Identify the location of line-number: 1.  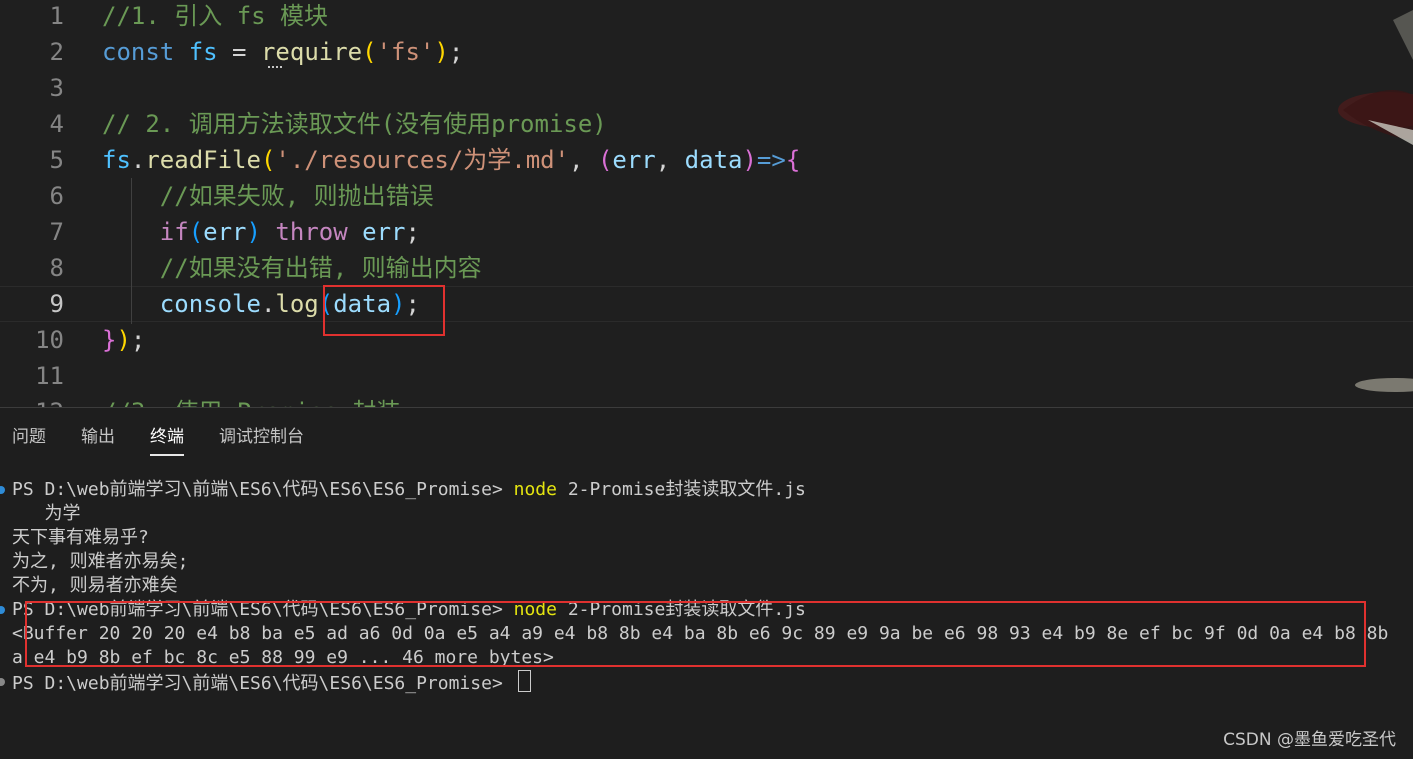
(56, 16).